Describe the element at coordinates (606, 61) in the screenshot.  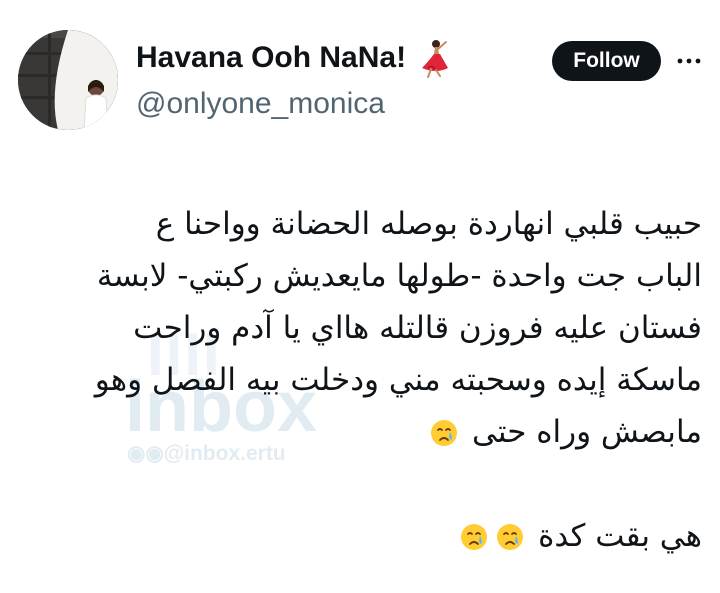
I see `follow-button: Follow` at that location.